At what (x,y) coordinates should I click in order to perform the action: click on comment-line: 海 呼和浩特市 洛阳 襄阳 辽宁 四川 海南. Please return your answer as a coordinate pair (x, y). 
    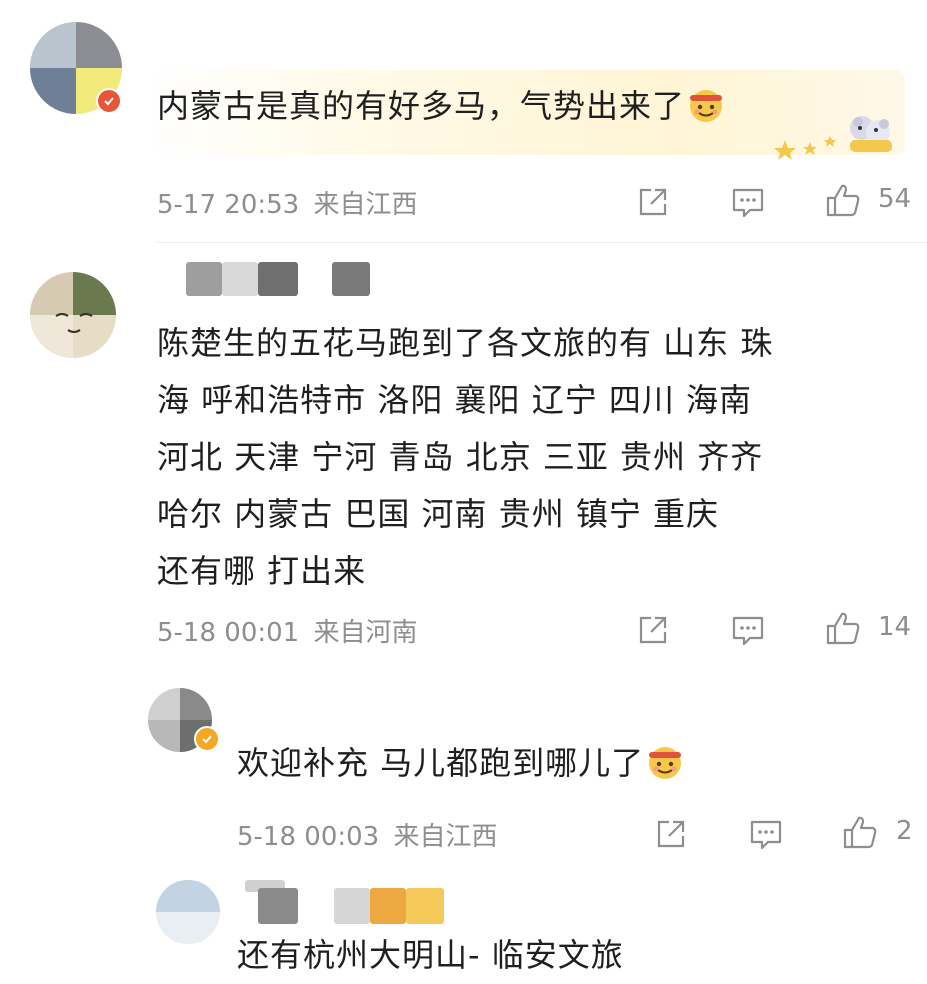
    Looking at the image, I should click on (455, 400).